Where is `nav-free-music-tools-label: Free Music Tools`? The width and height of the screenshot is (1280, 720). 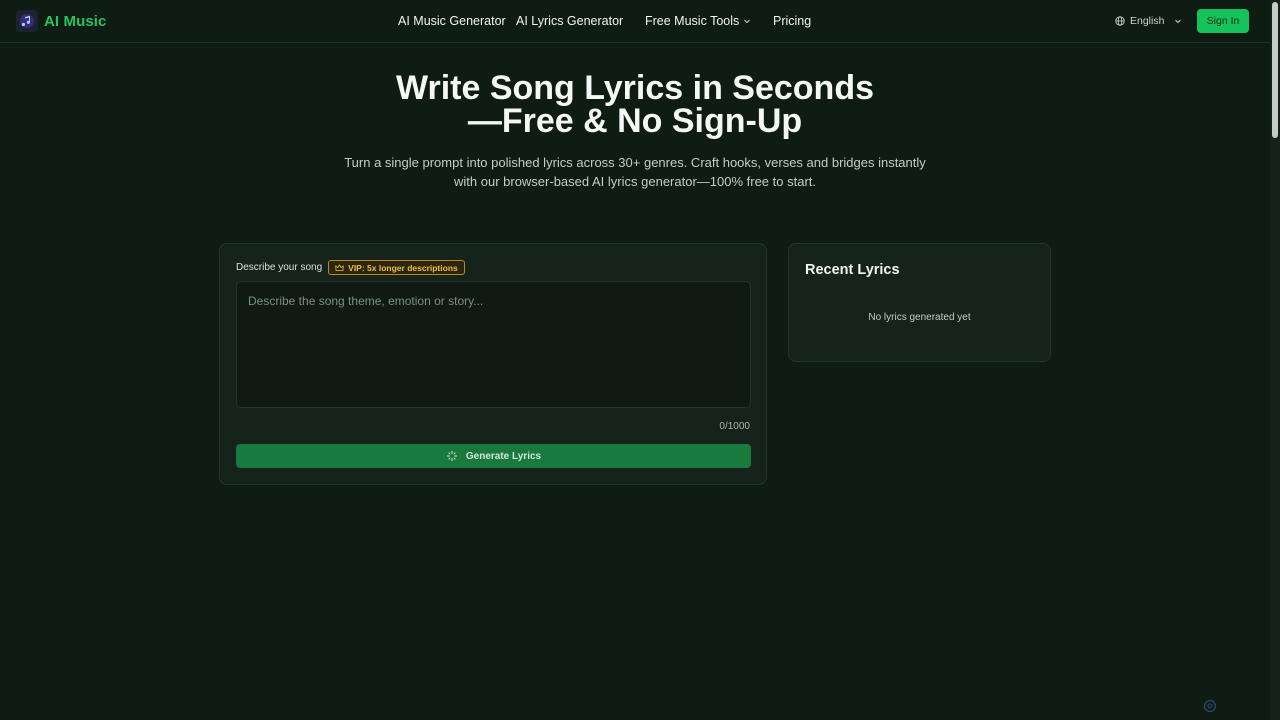 nav-free-music-tools-label: Free Music Tools is located at coordinates (692, 21).